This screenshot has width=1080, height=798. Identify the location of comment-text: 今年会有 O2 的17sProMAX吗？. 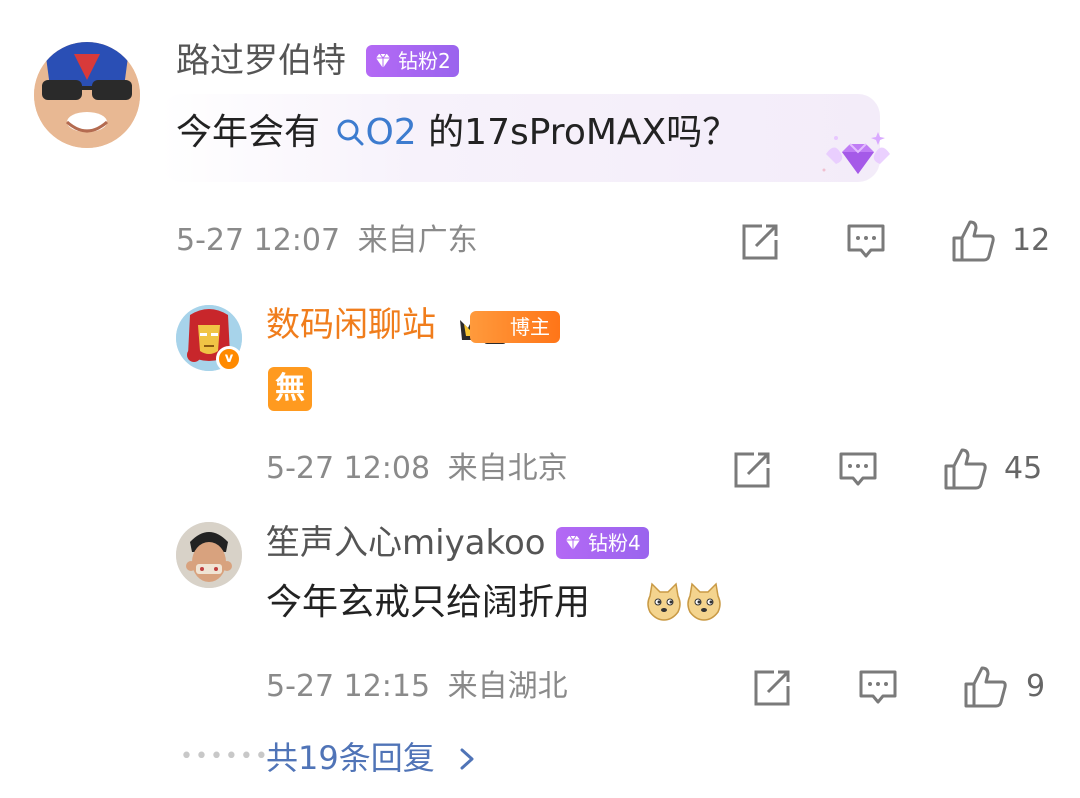
(457, 133).